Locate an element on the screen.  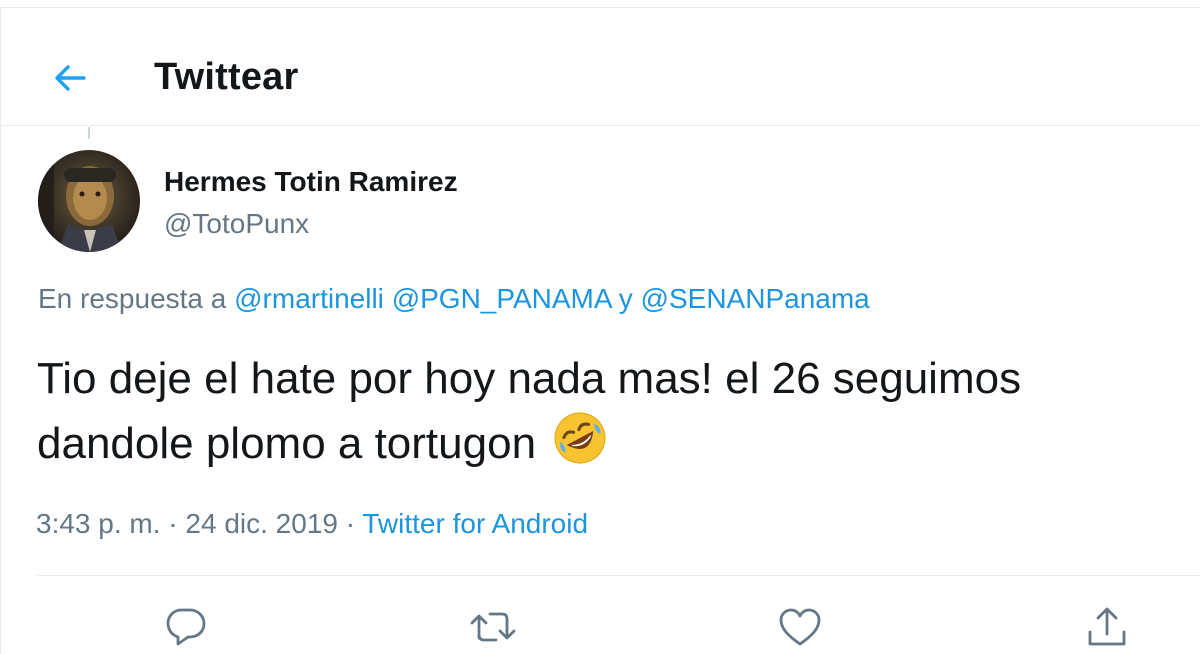
mention-separator: y is located at coordinates (625, 298).